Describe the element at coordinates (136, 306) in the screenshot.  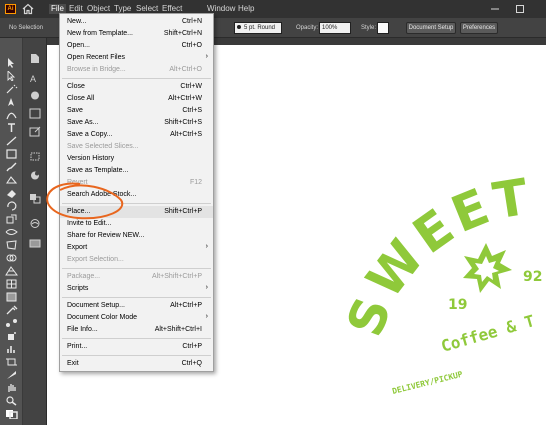
I see `menu-item-document-setup: Document Setup... Alt+Ctrl+P` at that location.